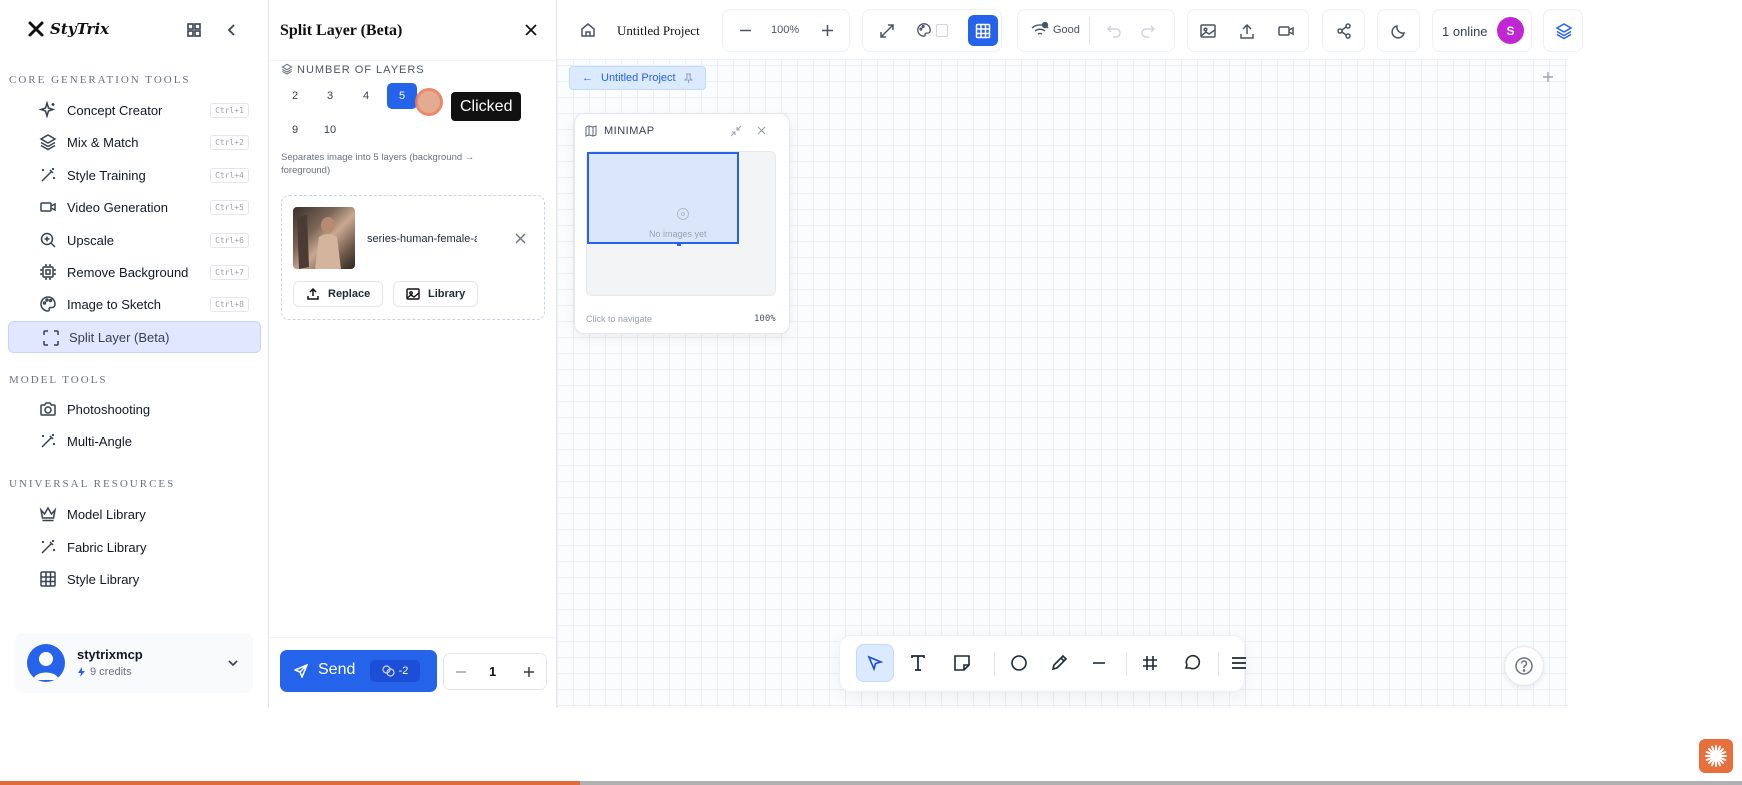 The image size is (1742, 785). Describe the element at coordinates (1224, 663) in the screenshot. I see `menu-button` at that location.